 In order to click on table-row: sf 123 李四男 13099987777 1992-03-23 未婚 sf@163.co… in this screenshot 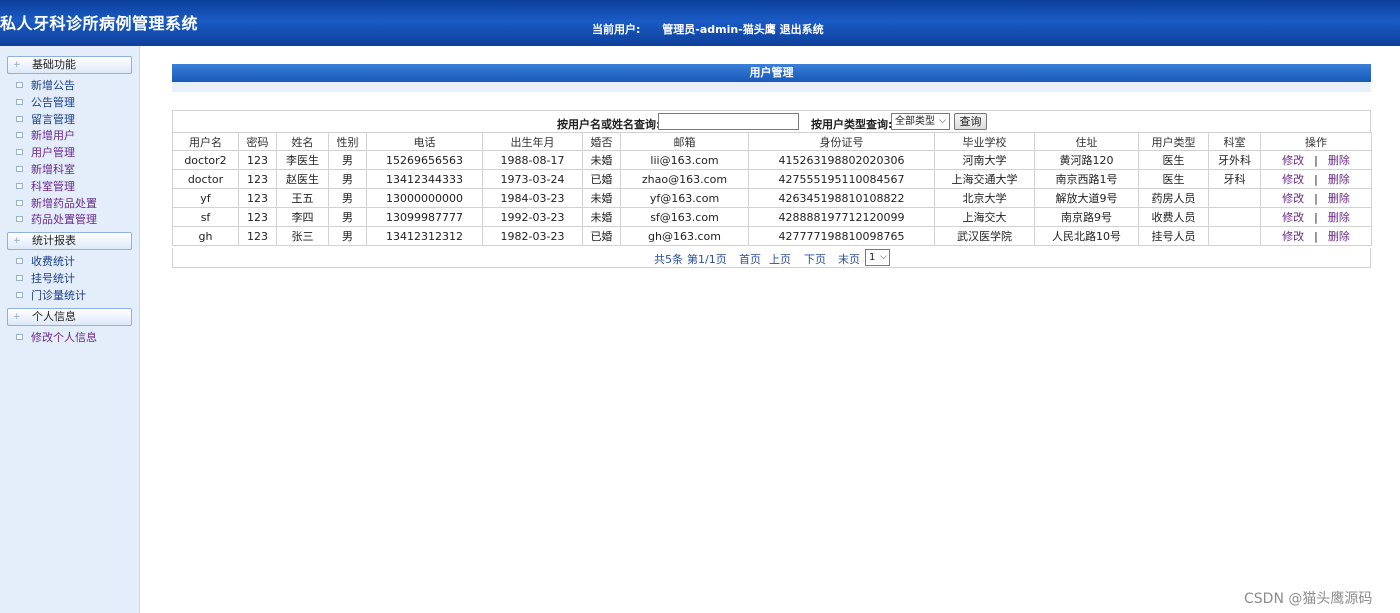, I will do `click(772, 217)`.